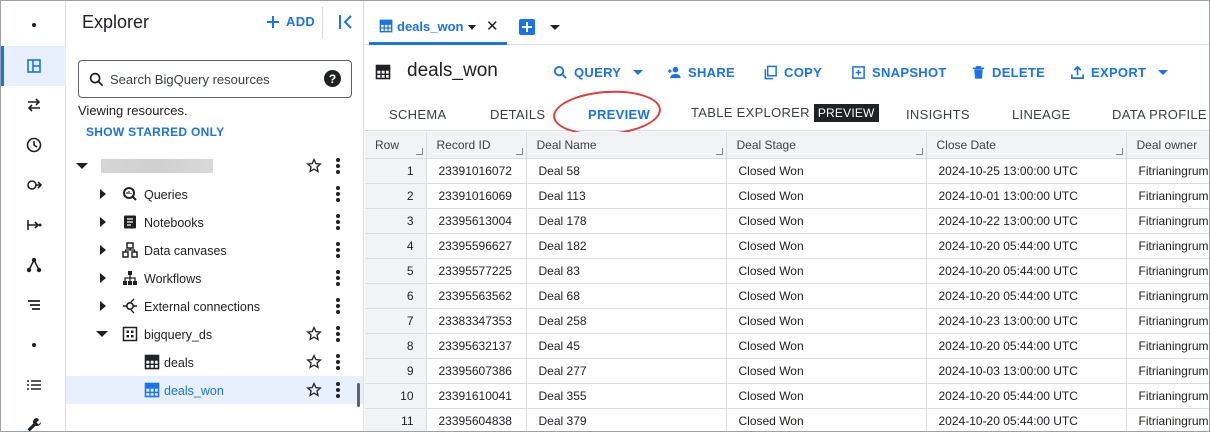 This screenshot has width=1210, height=432. Describe the element at coordinates (527, 27) in the screenshot. I see `new-tab-plus-icon` at that location.